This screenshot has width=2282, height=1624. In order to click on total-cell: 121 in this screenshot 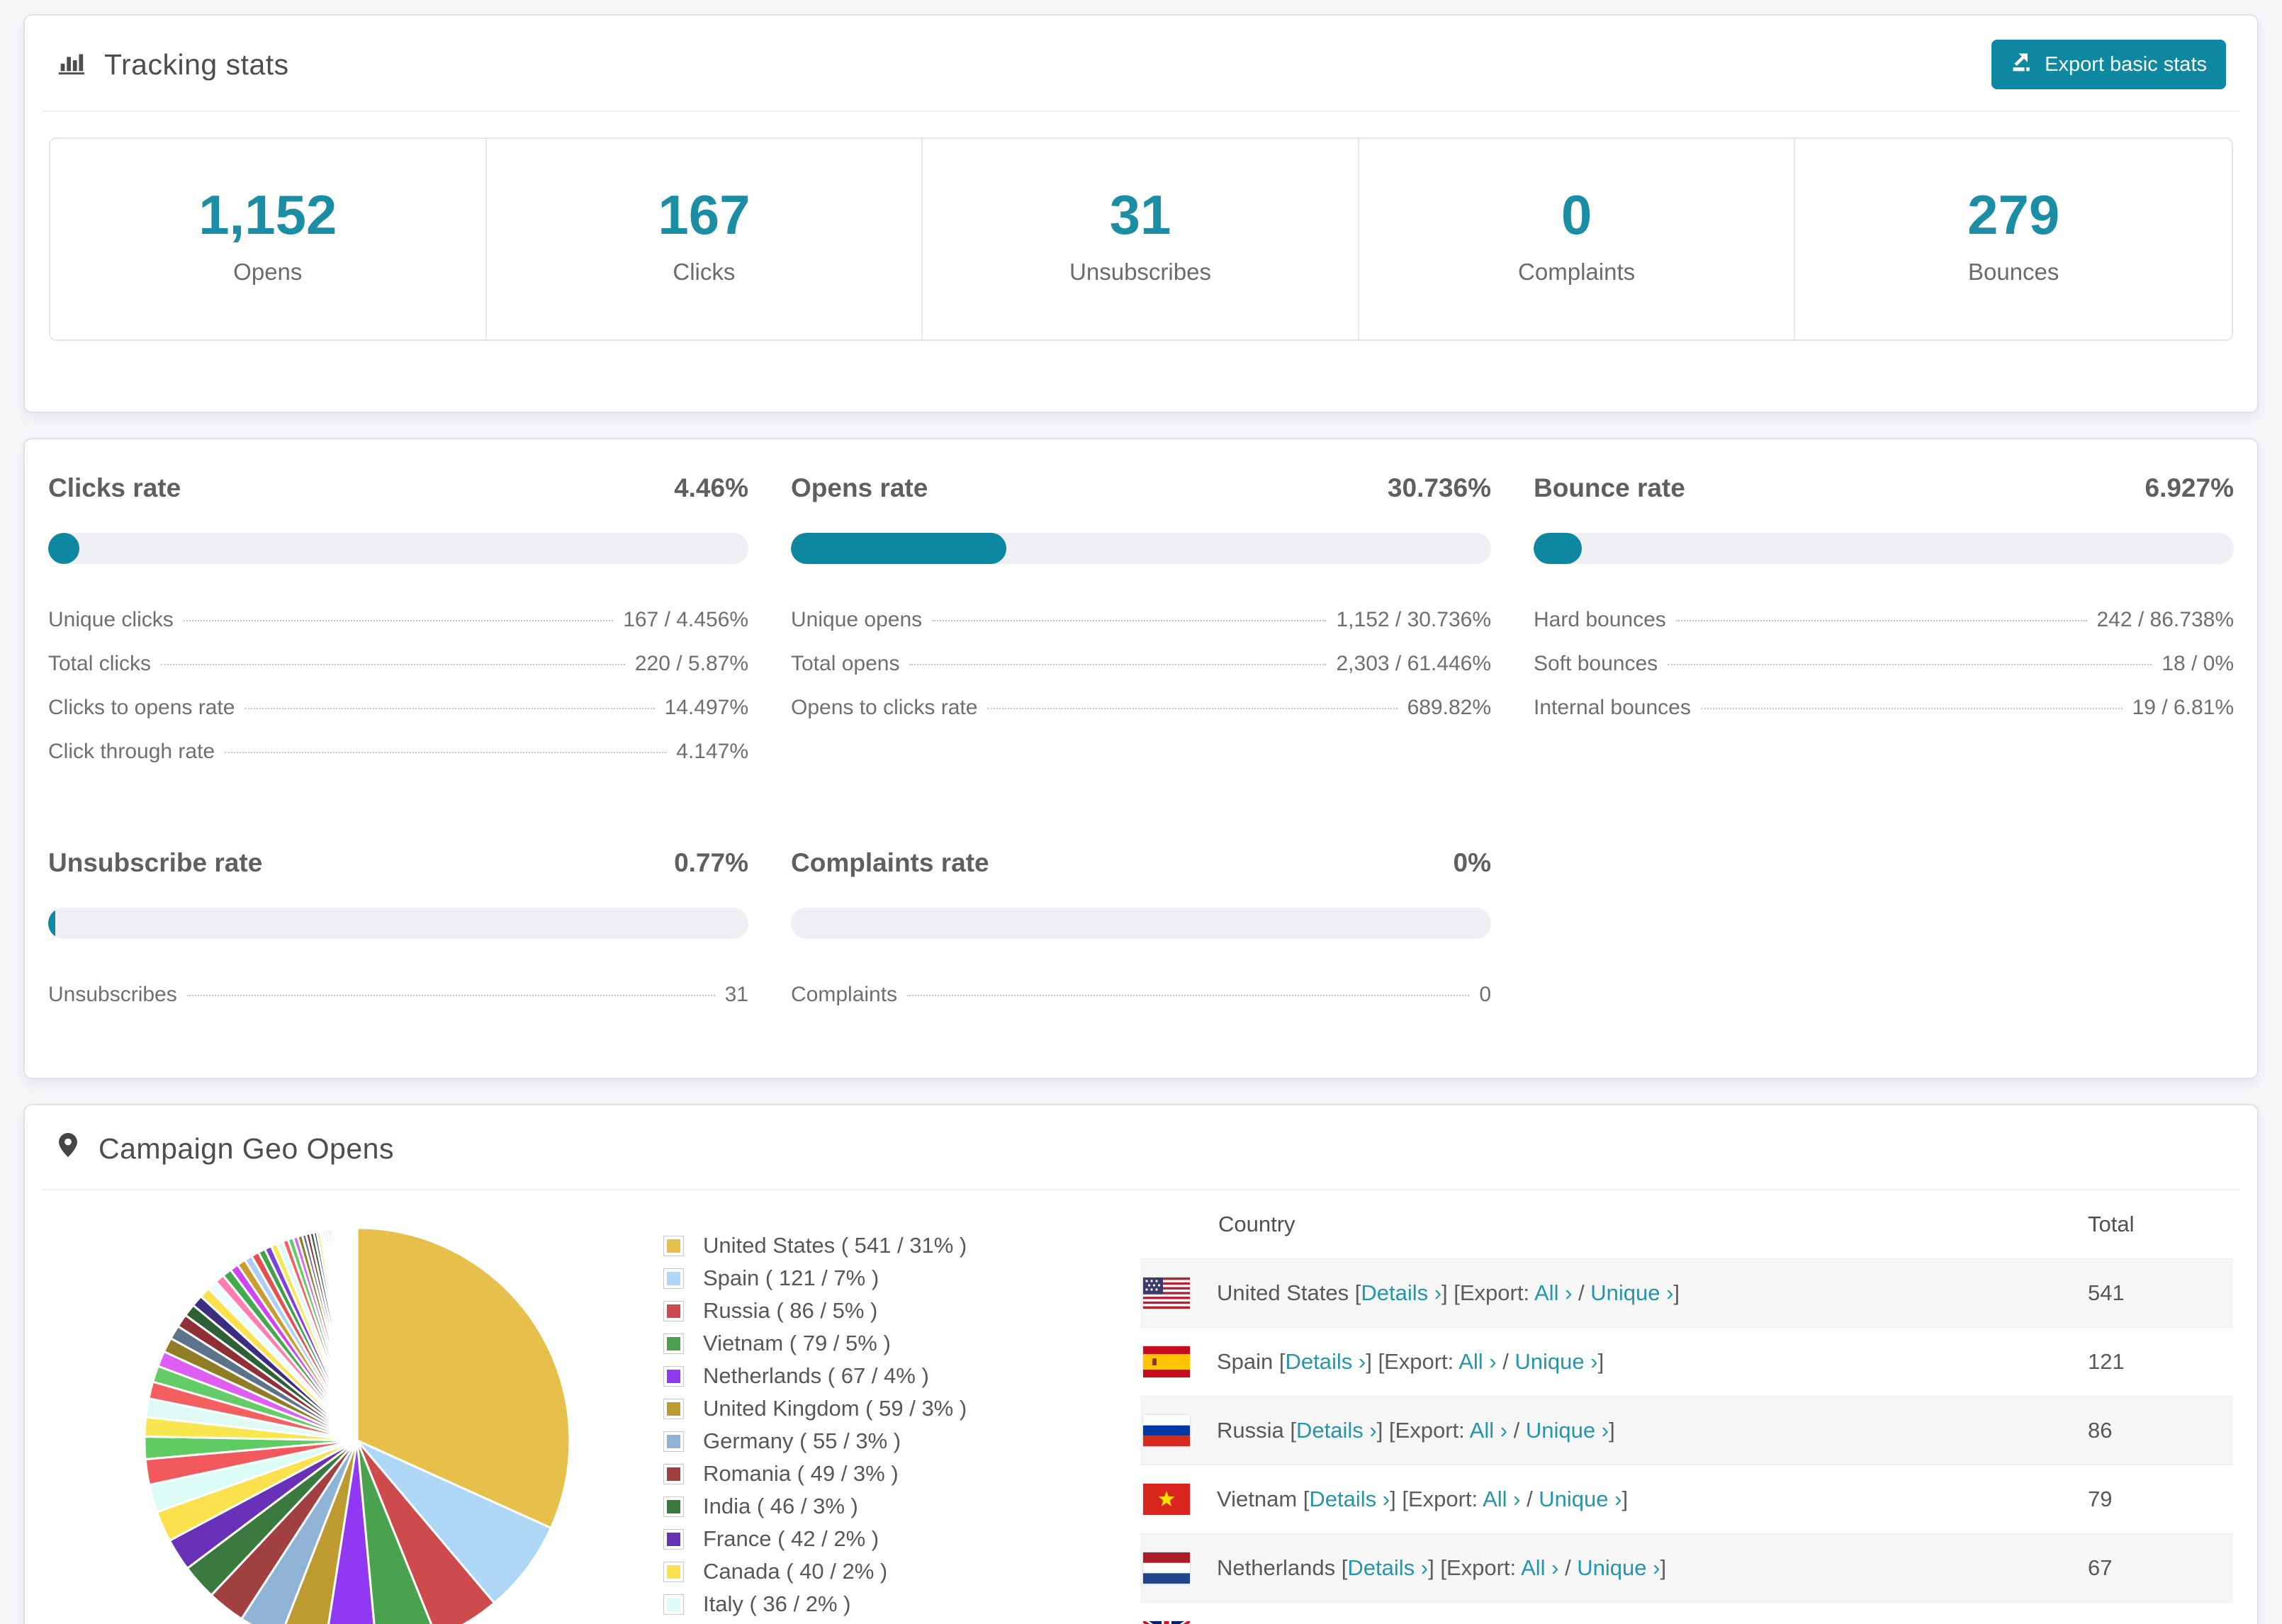, I will do `click(2106, 1361)`.